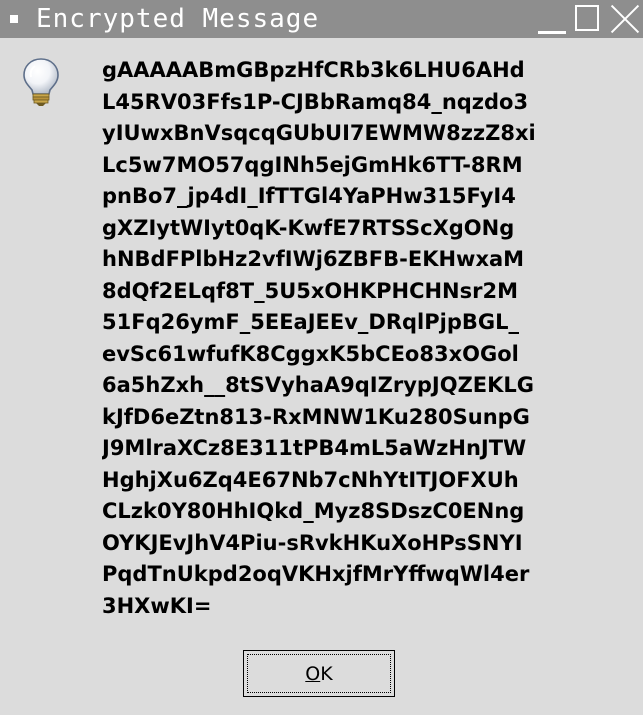  I want to click on message-line: kJfD6eZtn813-RxMNW1Ku280SunpG, so click(316, 416).